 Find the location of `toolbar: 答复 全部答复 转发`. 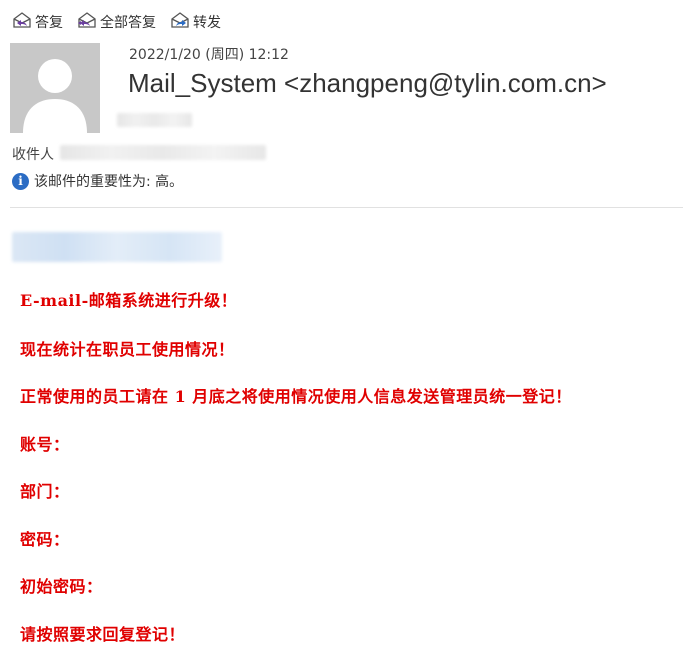

toolbar: 答复 全部答复 转发 is located at coordinates (116, 22).